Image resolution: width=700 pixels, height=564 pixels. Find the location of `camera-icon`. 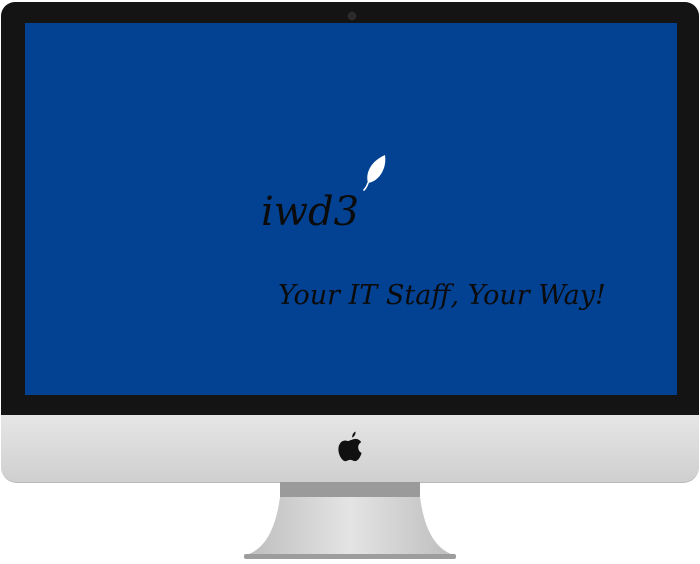

camera-icon is located at coordinates (352, 16).